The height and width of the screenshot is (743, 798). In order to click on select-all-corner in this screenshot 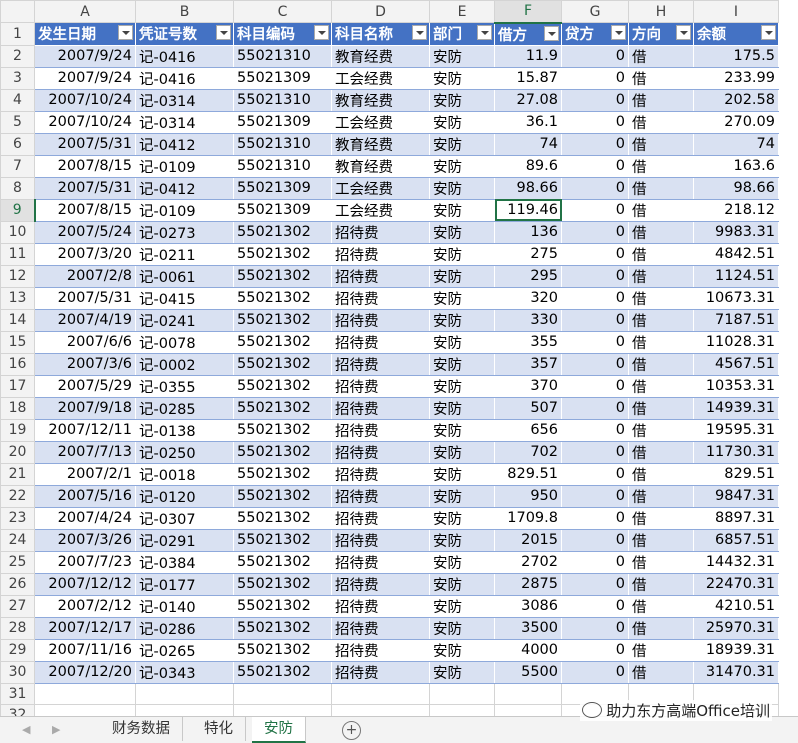, I will do `click(17, 11)`.